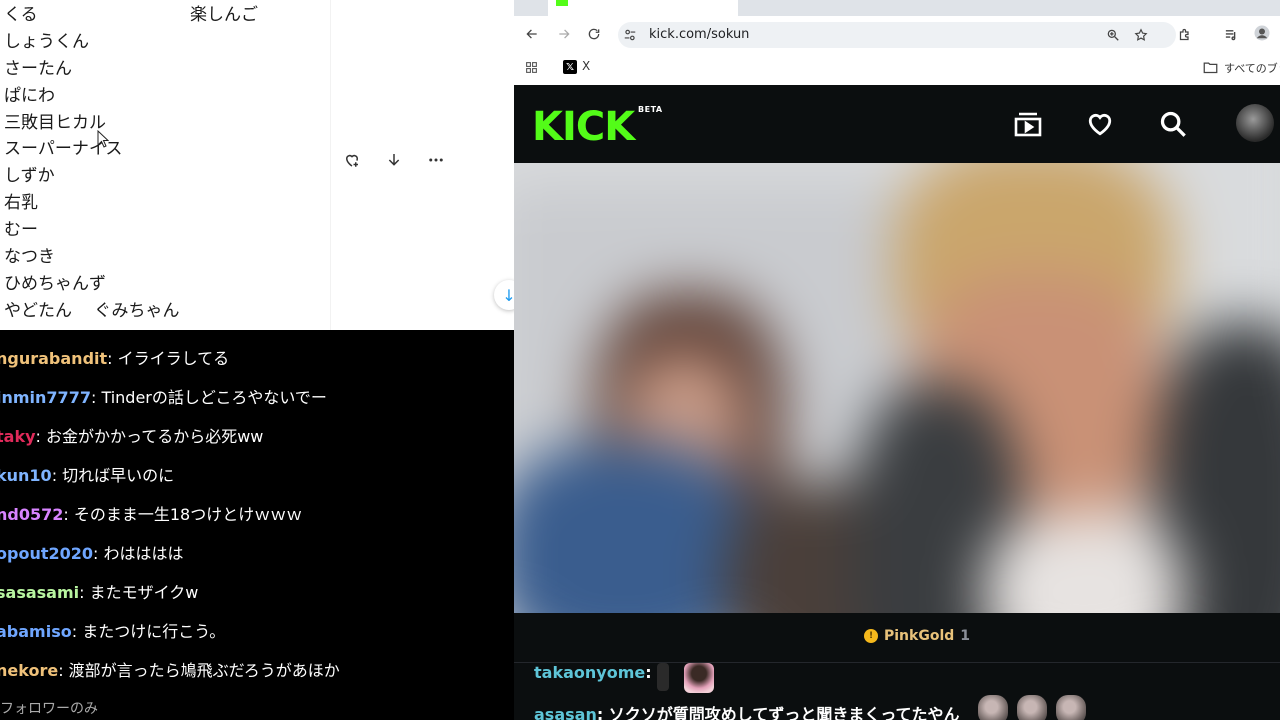  Describe the element at coordinates (1028, 124) in the screenshot. I see `vod-icon` at that location.